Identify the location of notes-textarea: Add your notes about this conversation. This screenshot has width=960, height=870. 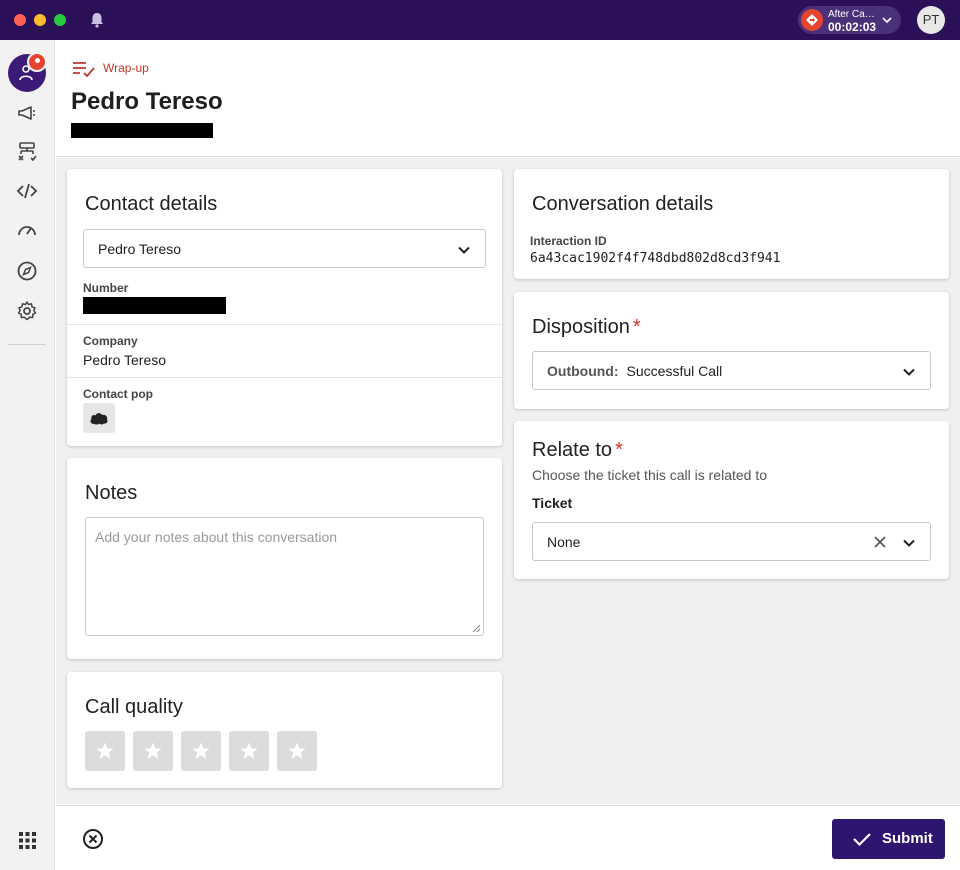
(284, 576).